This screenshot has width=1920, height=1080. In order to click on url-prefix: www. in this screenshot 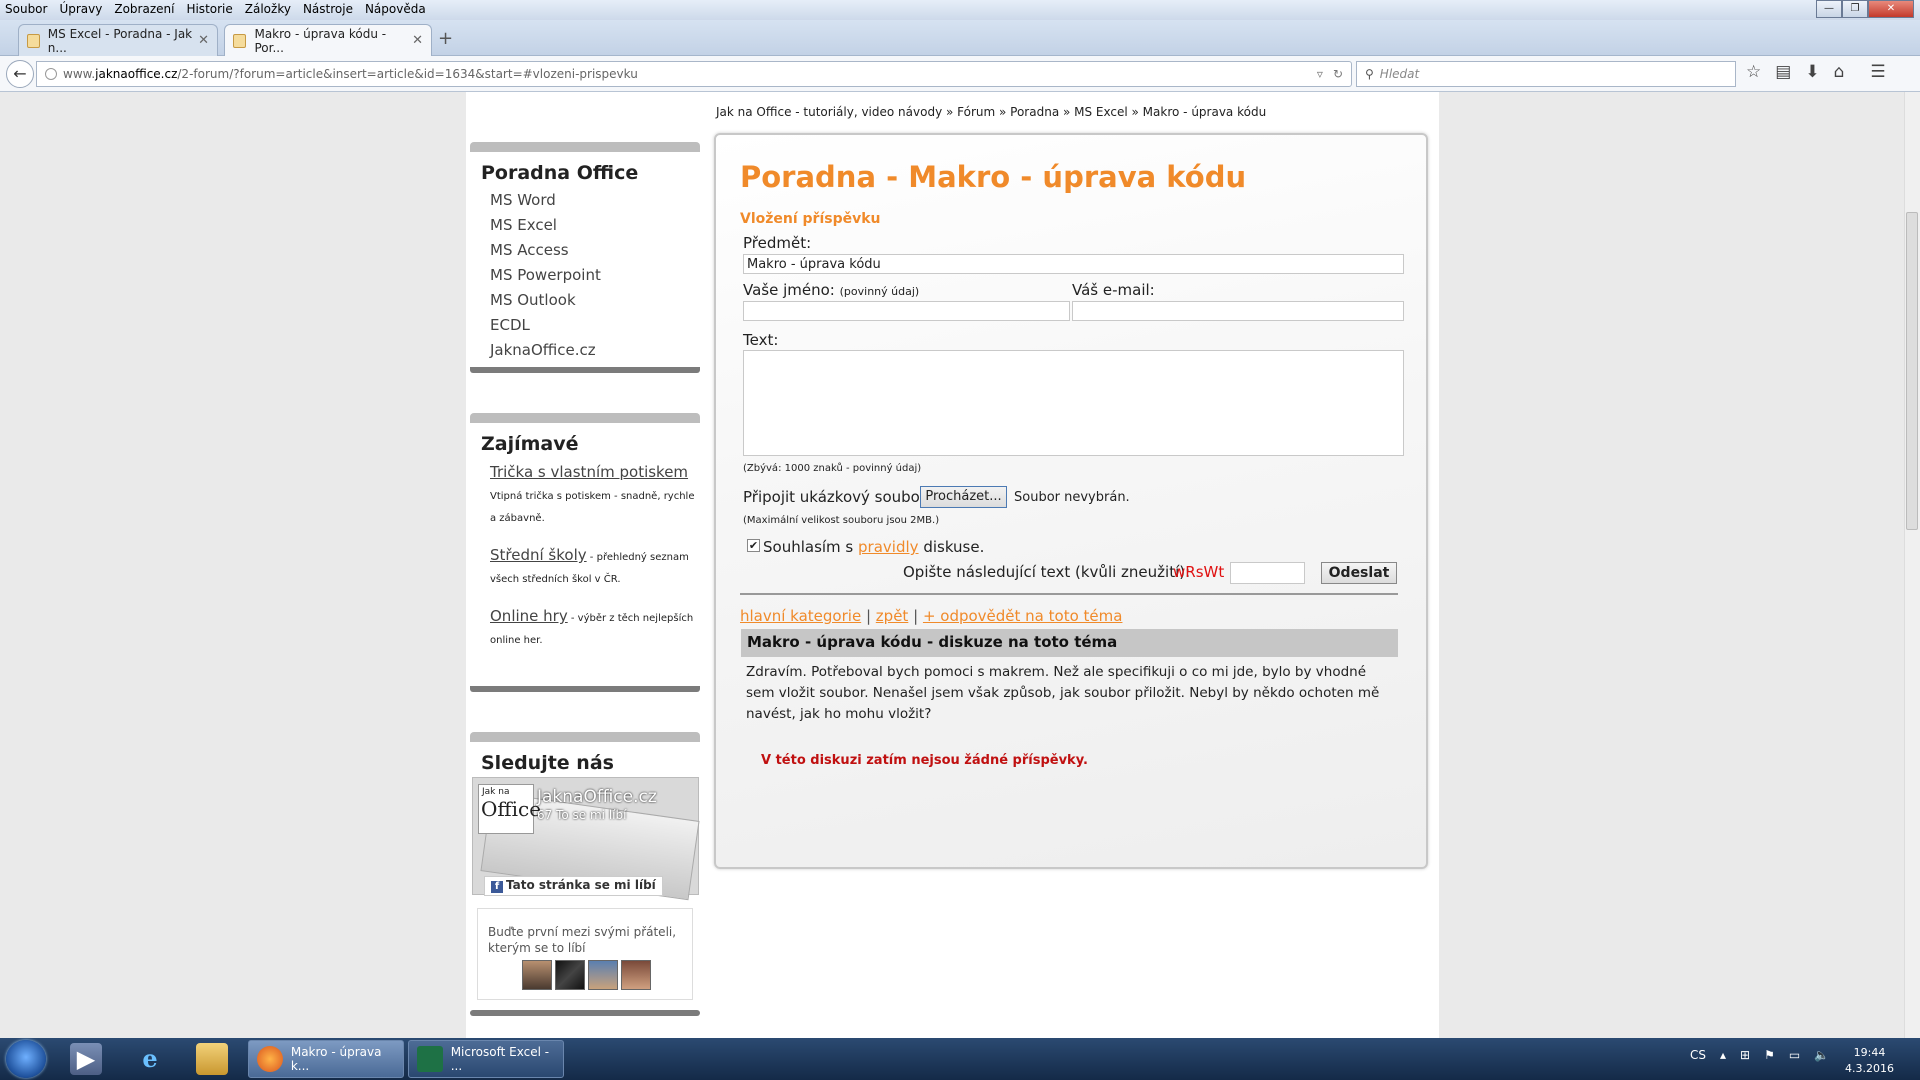, I will do `click(79, 74)`.